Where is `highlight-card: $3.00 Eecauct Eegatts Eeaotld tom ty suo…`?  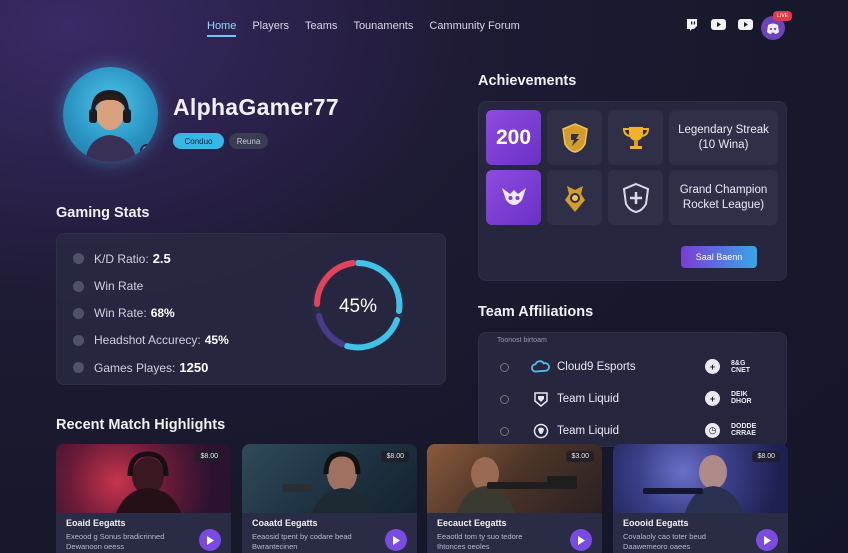 highlight-card: $3.00 Eecauct Eegatts Eeaotld tom ty suo… is located at coordinates (514, 498).